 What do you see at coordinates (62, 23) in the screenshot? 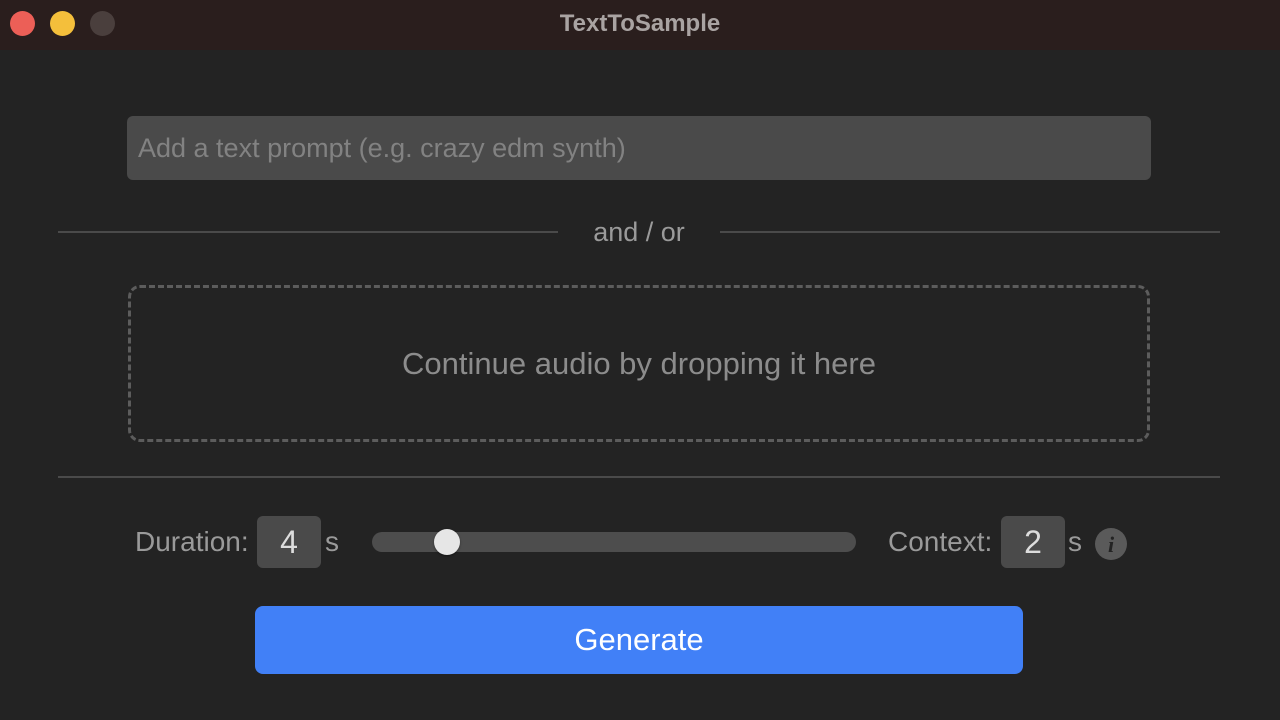
I see `minimize-window-button` at bounding box center [62, 23].